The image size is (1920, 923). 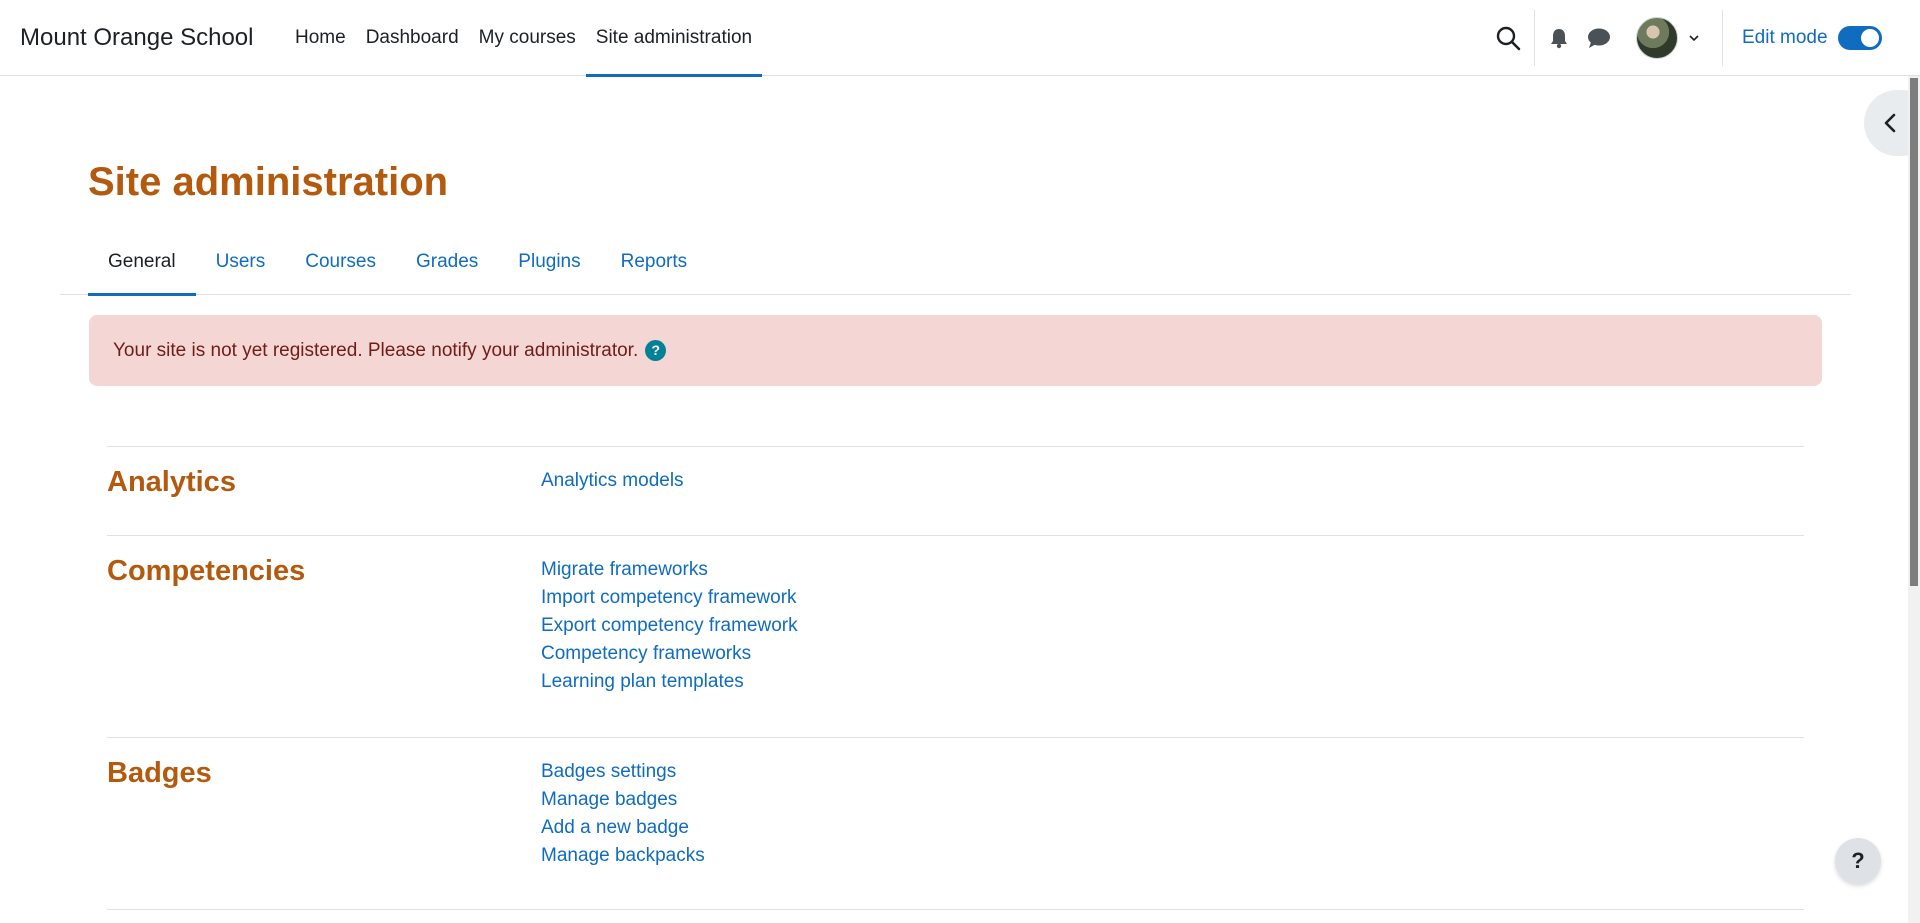 What do you see at coordinates (320, 38) in the screenshot?
I see `nav-home: Home` at bounding box center [320, 38].